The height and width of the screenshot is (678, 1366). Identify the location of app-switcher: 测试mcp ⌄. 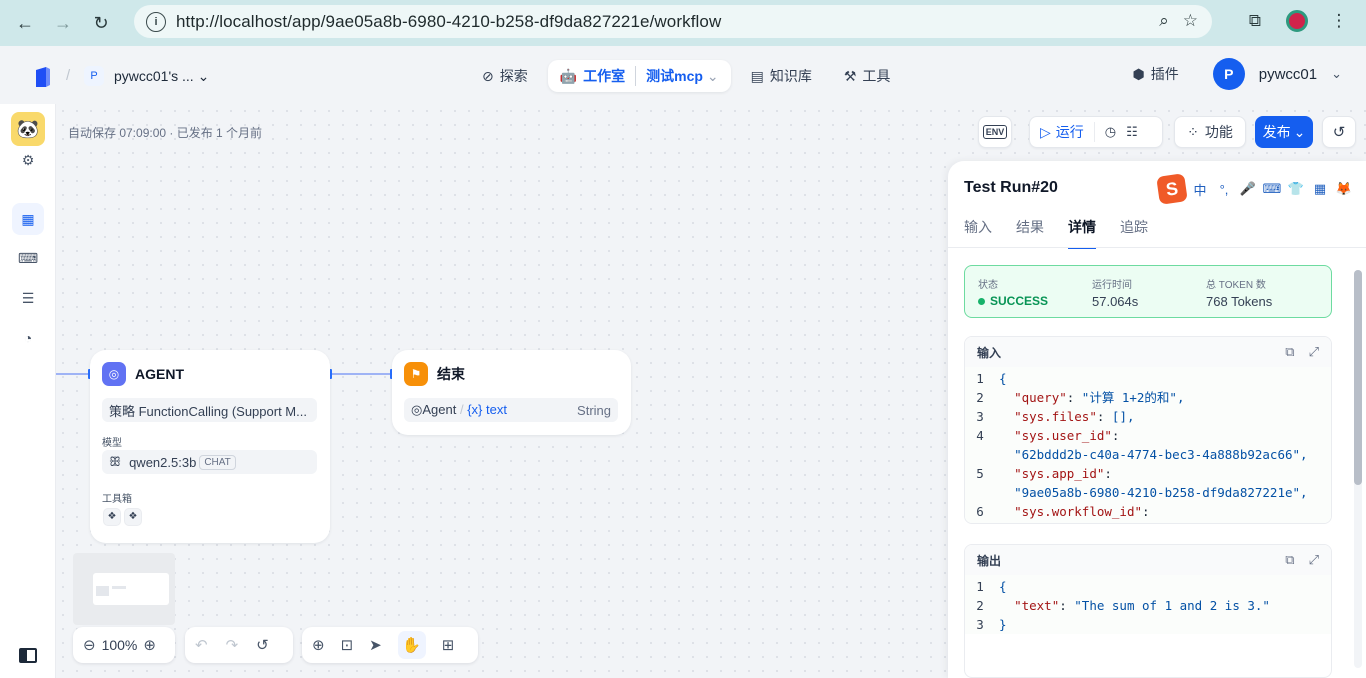
(677, 76).